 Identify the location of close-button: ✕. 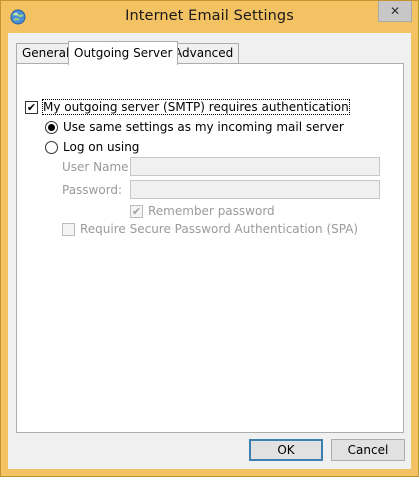
(395, 11).